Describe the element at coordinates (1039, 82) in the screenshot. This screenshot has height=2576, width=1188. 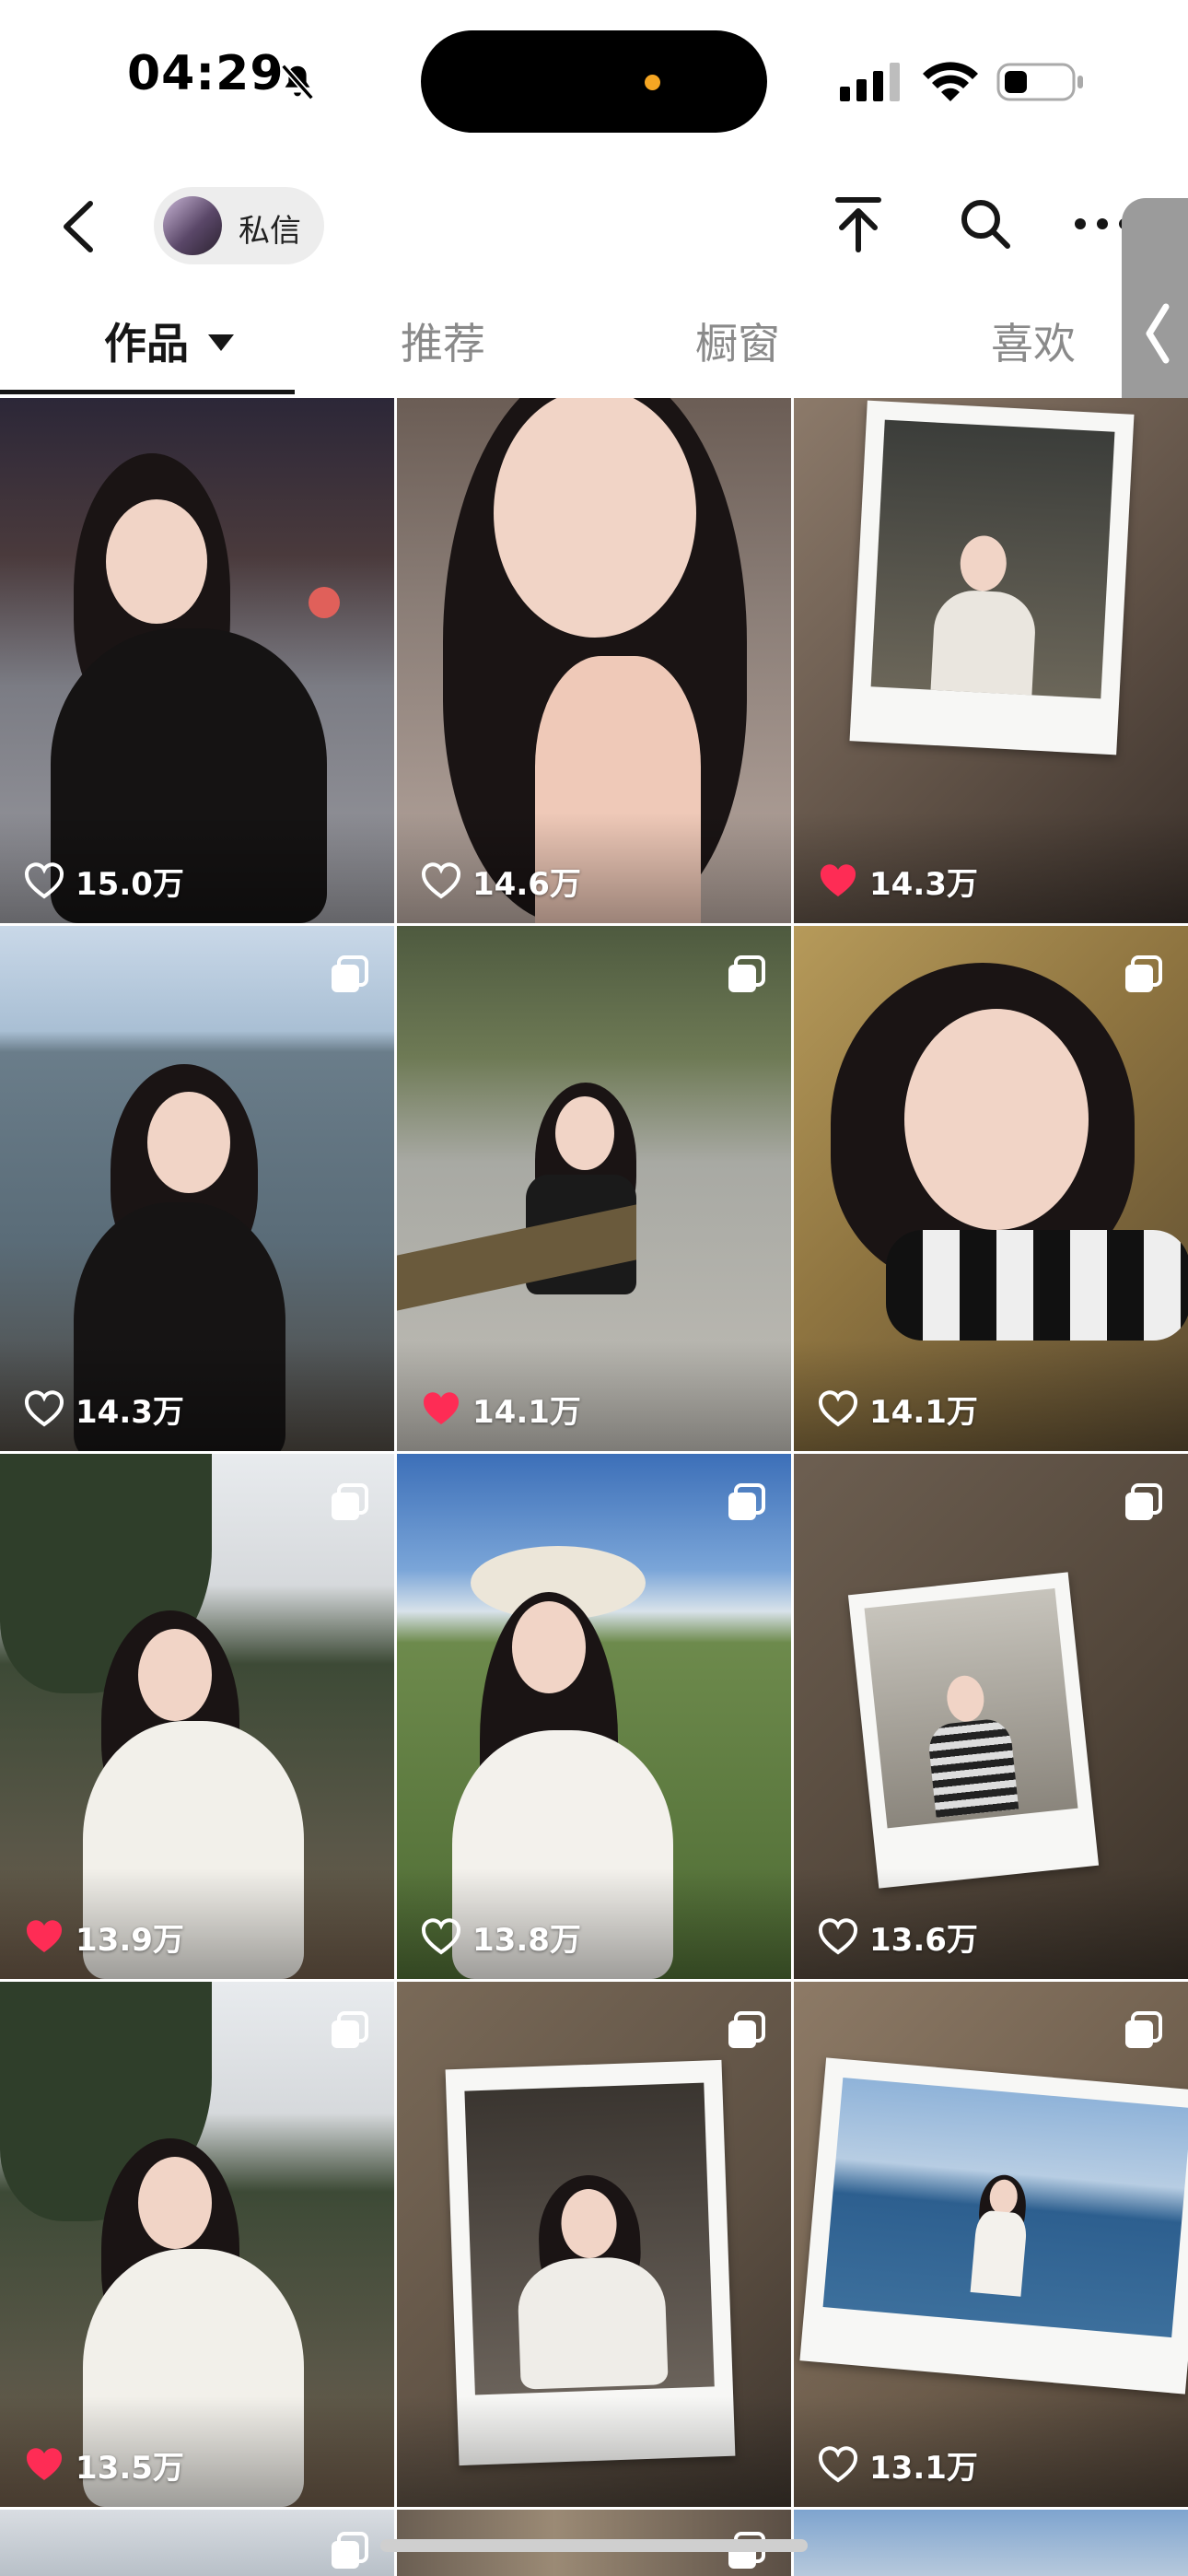
I see `battery-icon` at that location.